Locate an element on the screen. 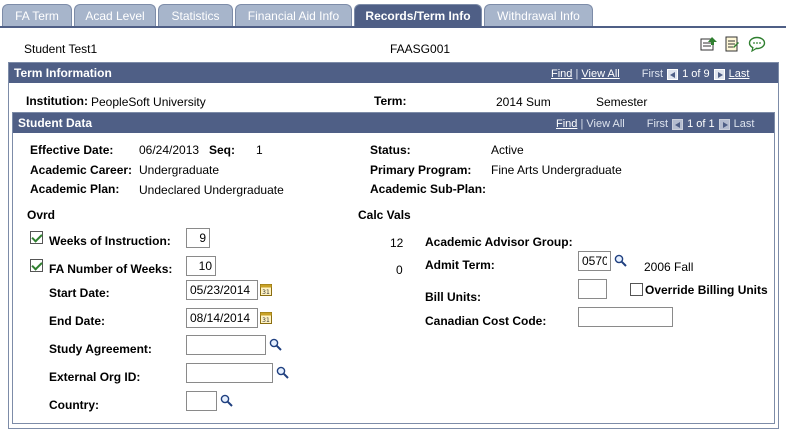 This screenshot has height=432, width=786. effective-date-label: Effective Date: is located at coordinates (72, 150).